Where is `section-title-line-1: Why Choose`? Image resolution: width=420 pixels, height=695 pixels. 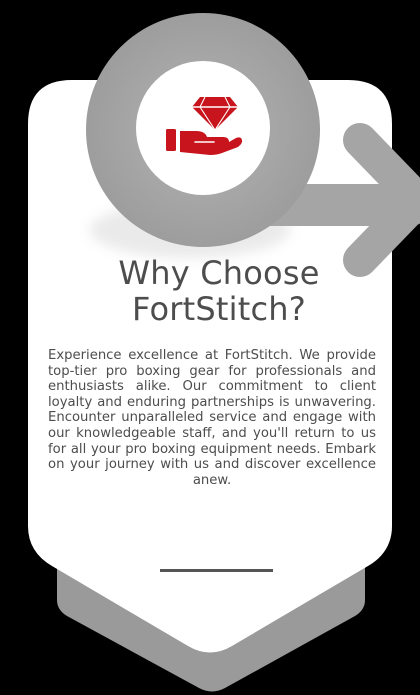
section-title-line-1: Why Choose is located at coordinates (219, 273).